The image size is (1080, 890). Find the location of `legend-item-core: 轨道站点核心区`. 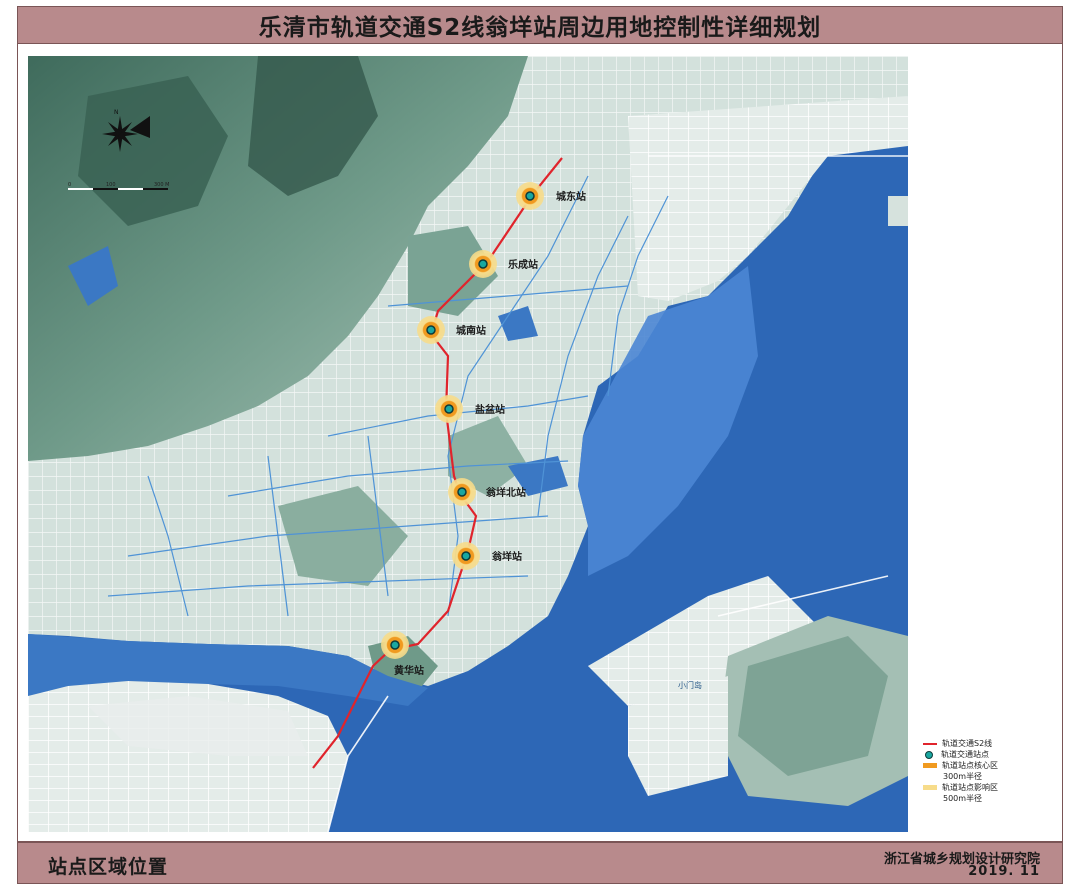

legend-item-core: 轨道站点核心区 is located at coordinates (988, 765).